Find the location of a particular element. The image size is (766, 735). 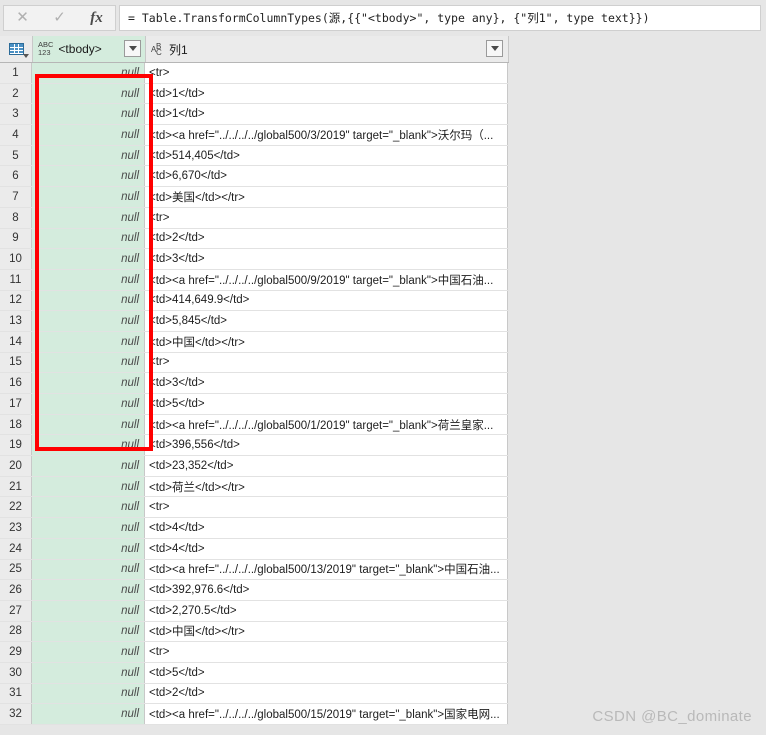

cell-lie1: <td>美国</td></tr> is located at coordinates (326, 197).